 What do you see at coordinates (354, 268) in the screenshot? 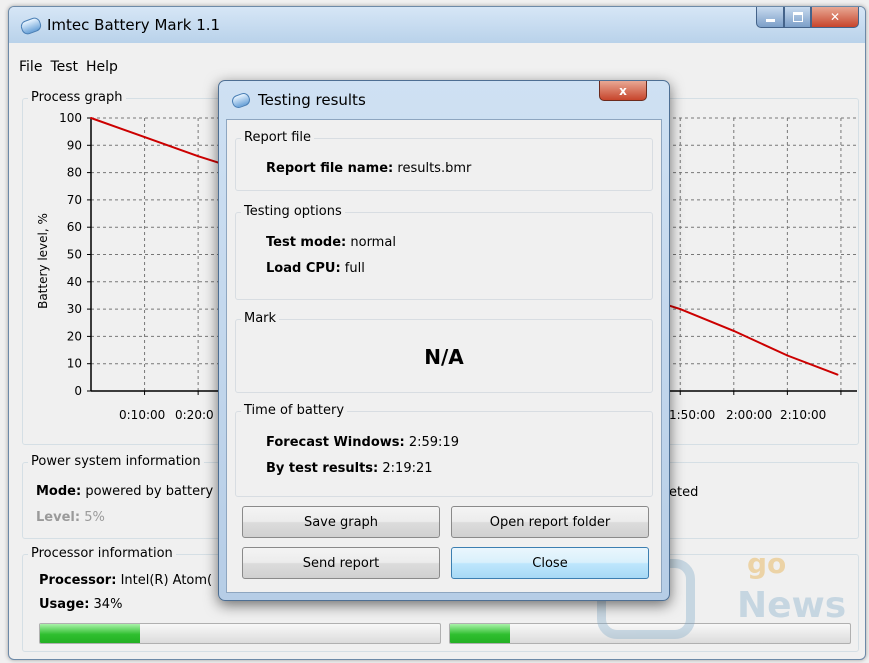
I see `load-cpu-value: full` at bounding box center [354, 268].